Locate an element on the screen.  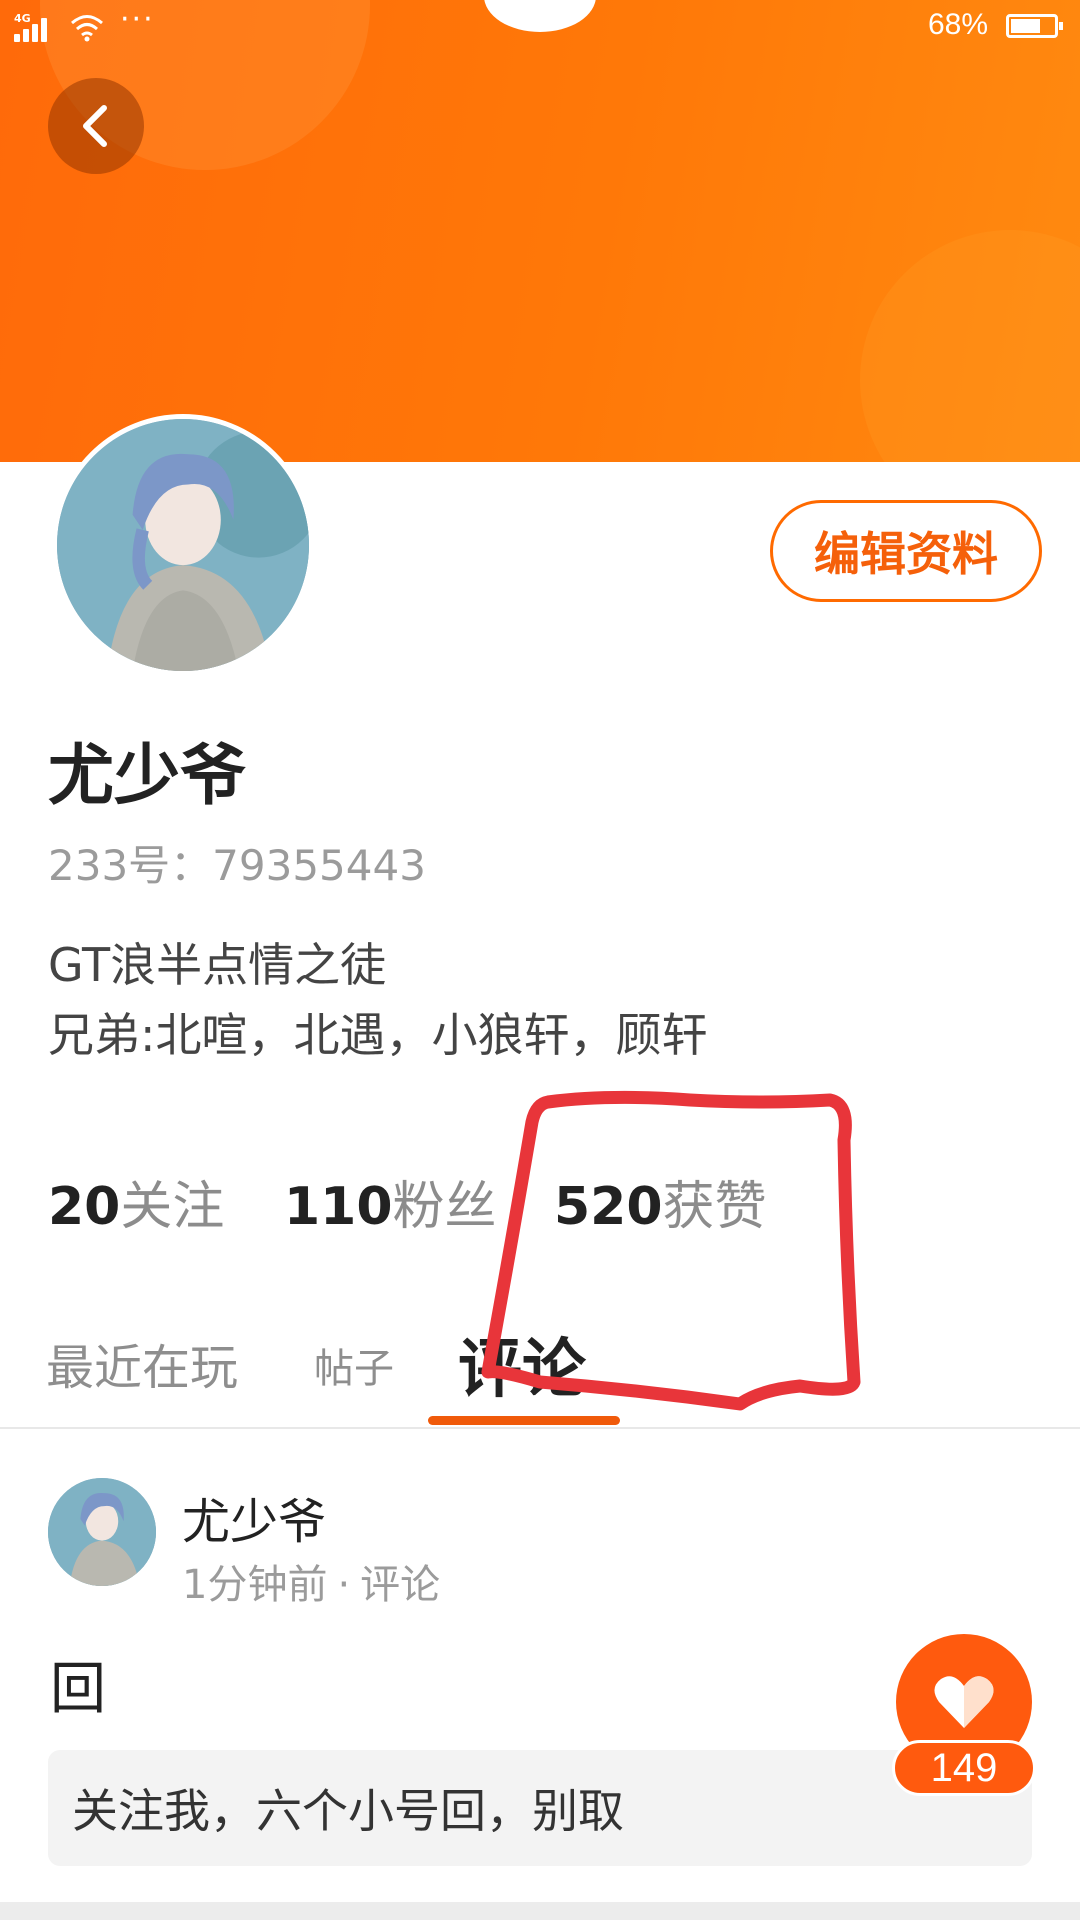
heart-icon is located at coordinates (964, 1702).